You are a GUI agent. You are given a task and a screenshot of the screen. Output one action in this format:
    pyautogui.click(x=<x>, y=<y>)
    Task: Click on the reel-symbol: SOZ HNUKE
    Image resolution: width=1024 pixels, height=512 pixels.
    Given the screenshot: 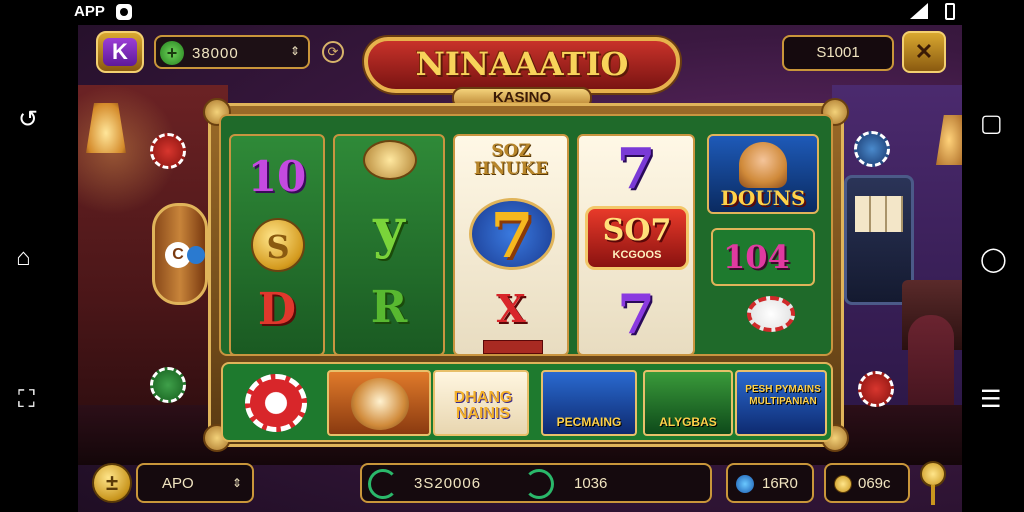 What is the action you would take?
    pyautogui.click(x=511, y=160)
    